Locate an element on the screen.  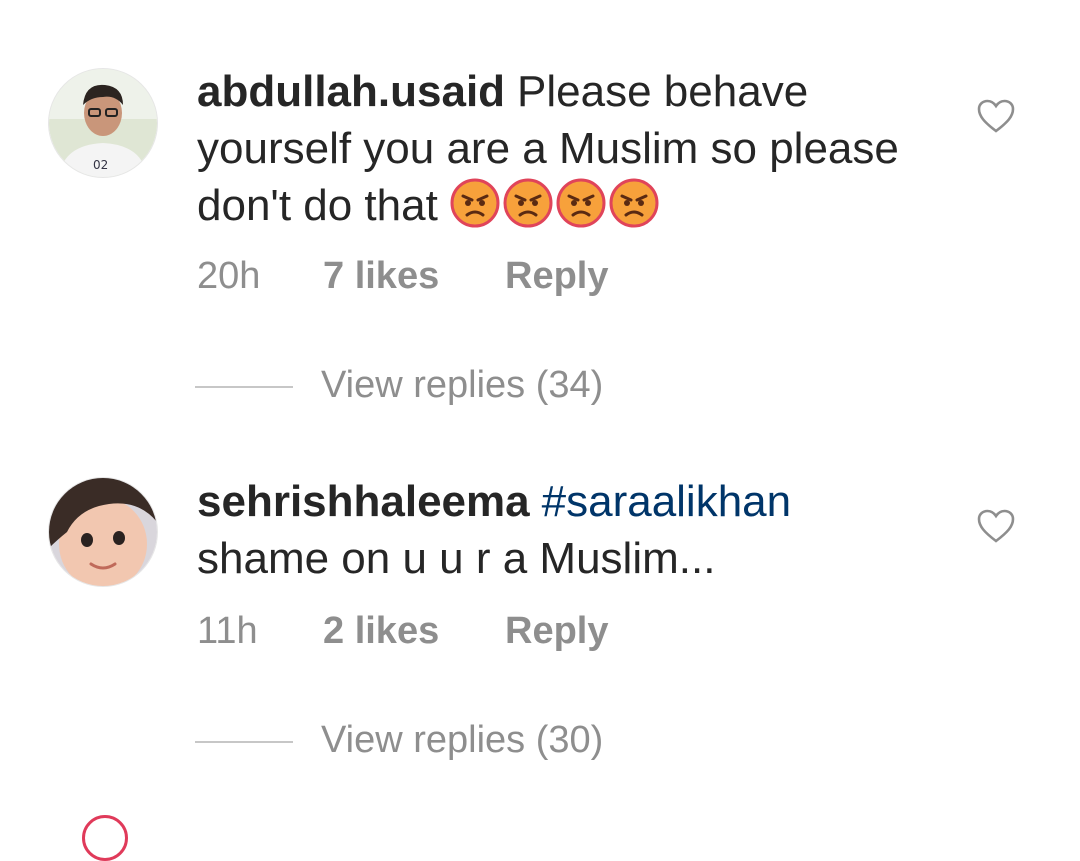
comment-meta: 20h 7 likes Reply is located at coordinates (402, 276).